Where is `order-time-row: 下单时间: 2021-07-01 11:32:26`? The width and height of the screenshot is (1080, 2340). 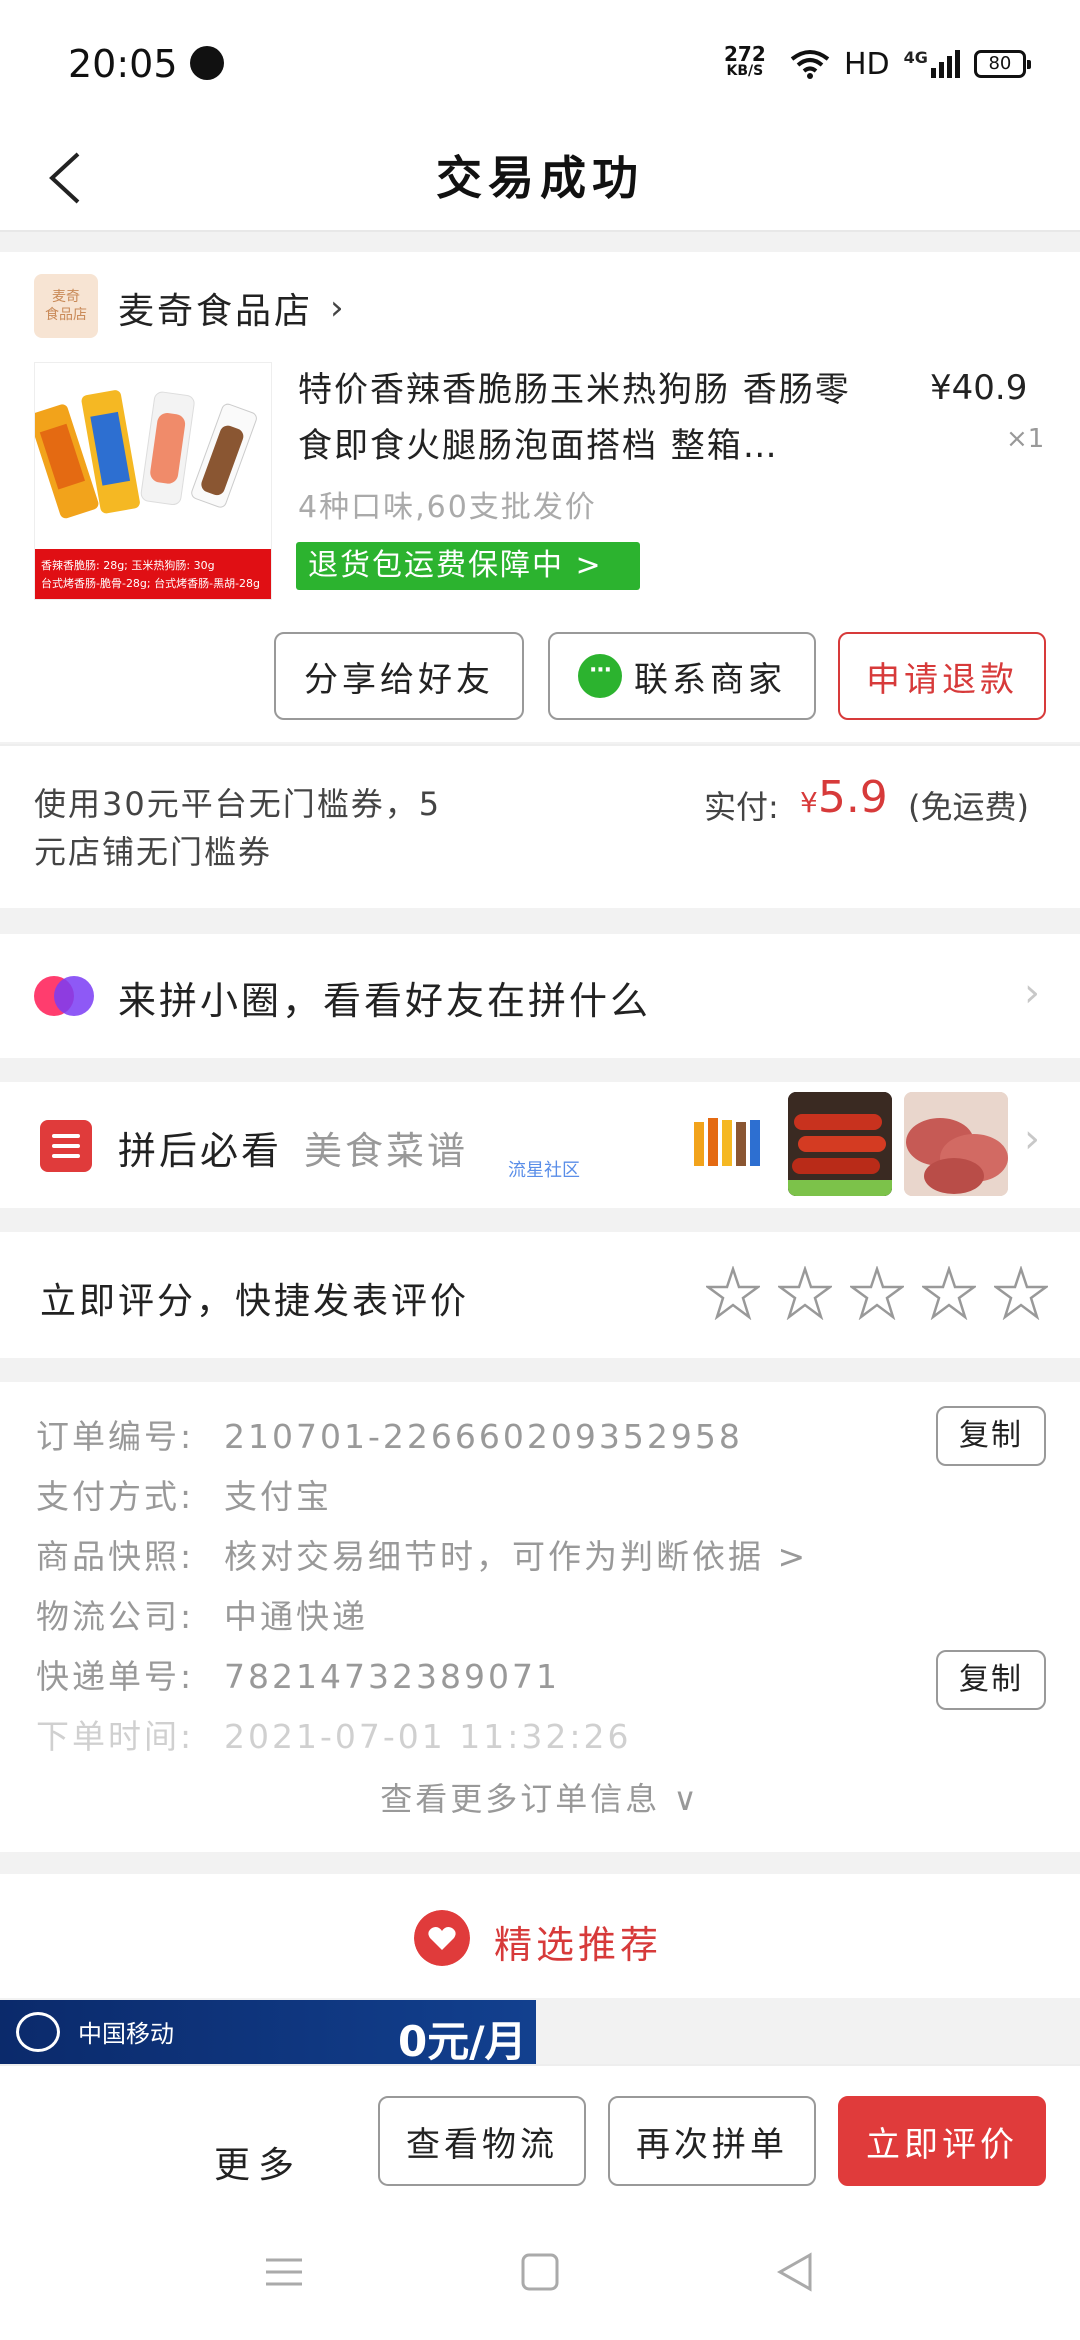 order-time-row: 下单时间: 2021-07-01 11:32:26 is located at coordinates (333, 1734).